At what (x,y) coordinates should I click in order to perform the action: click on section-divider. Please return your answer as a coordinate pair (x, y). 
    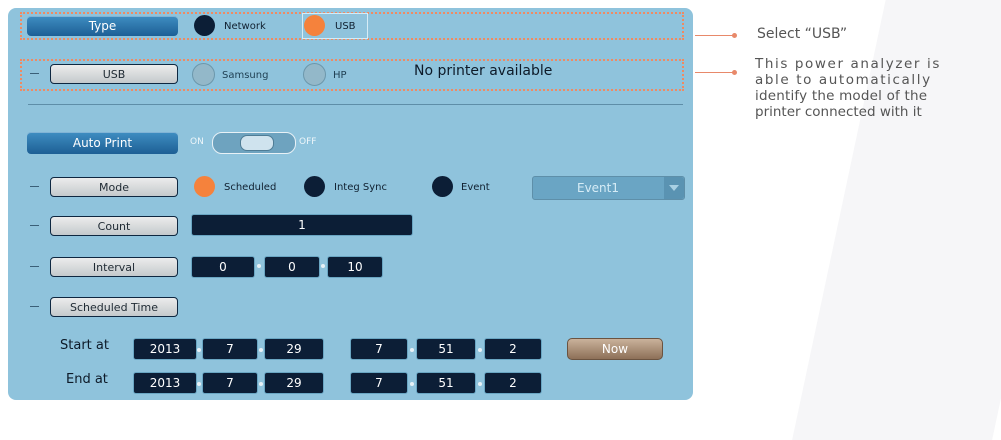
    Looking at the image, I should click on (355, 104).